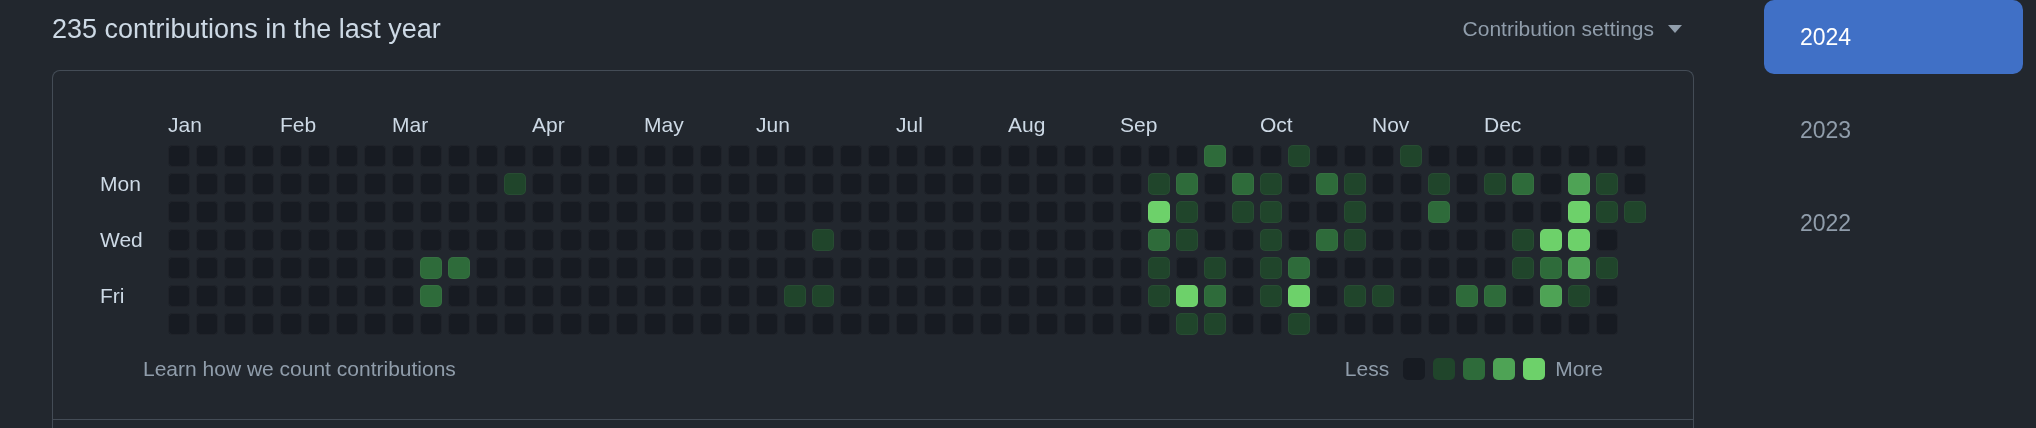  I want to click on weekday-label: Fri, so click(112, 295).